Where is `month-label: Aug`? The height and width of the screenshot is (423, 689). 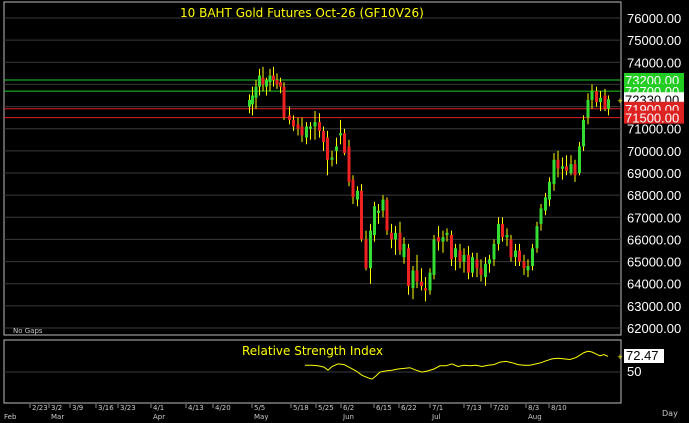
month-label: Aug is located at coordinates (535, 417).